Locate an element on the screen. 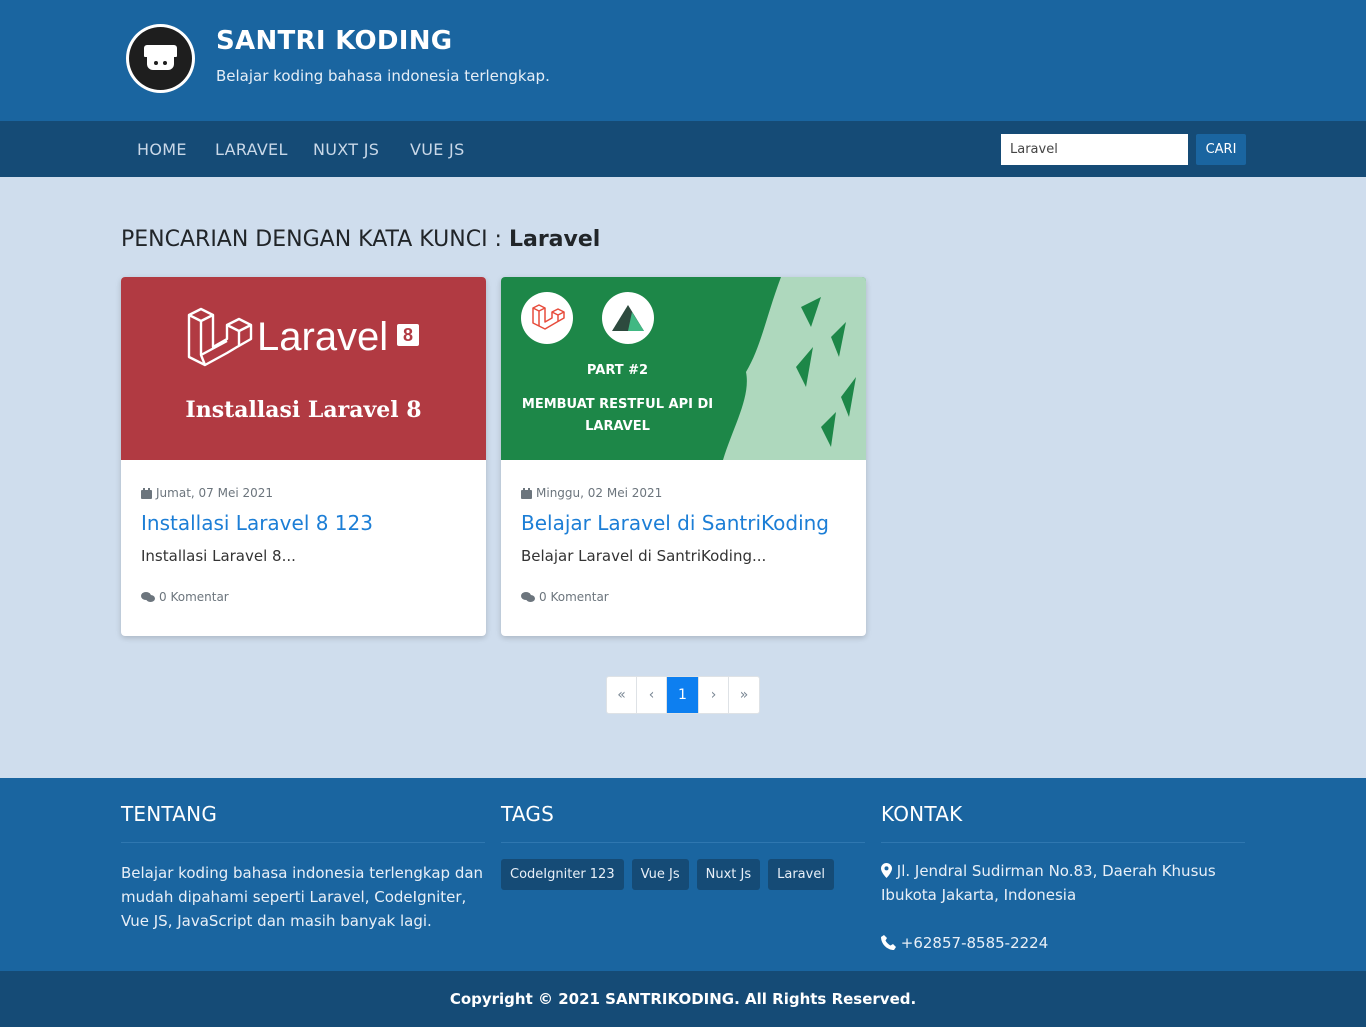 This screenshot has height=1027, width=1366. footer-about-heading: TENTANG is located at coordinates (169, 814).